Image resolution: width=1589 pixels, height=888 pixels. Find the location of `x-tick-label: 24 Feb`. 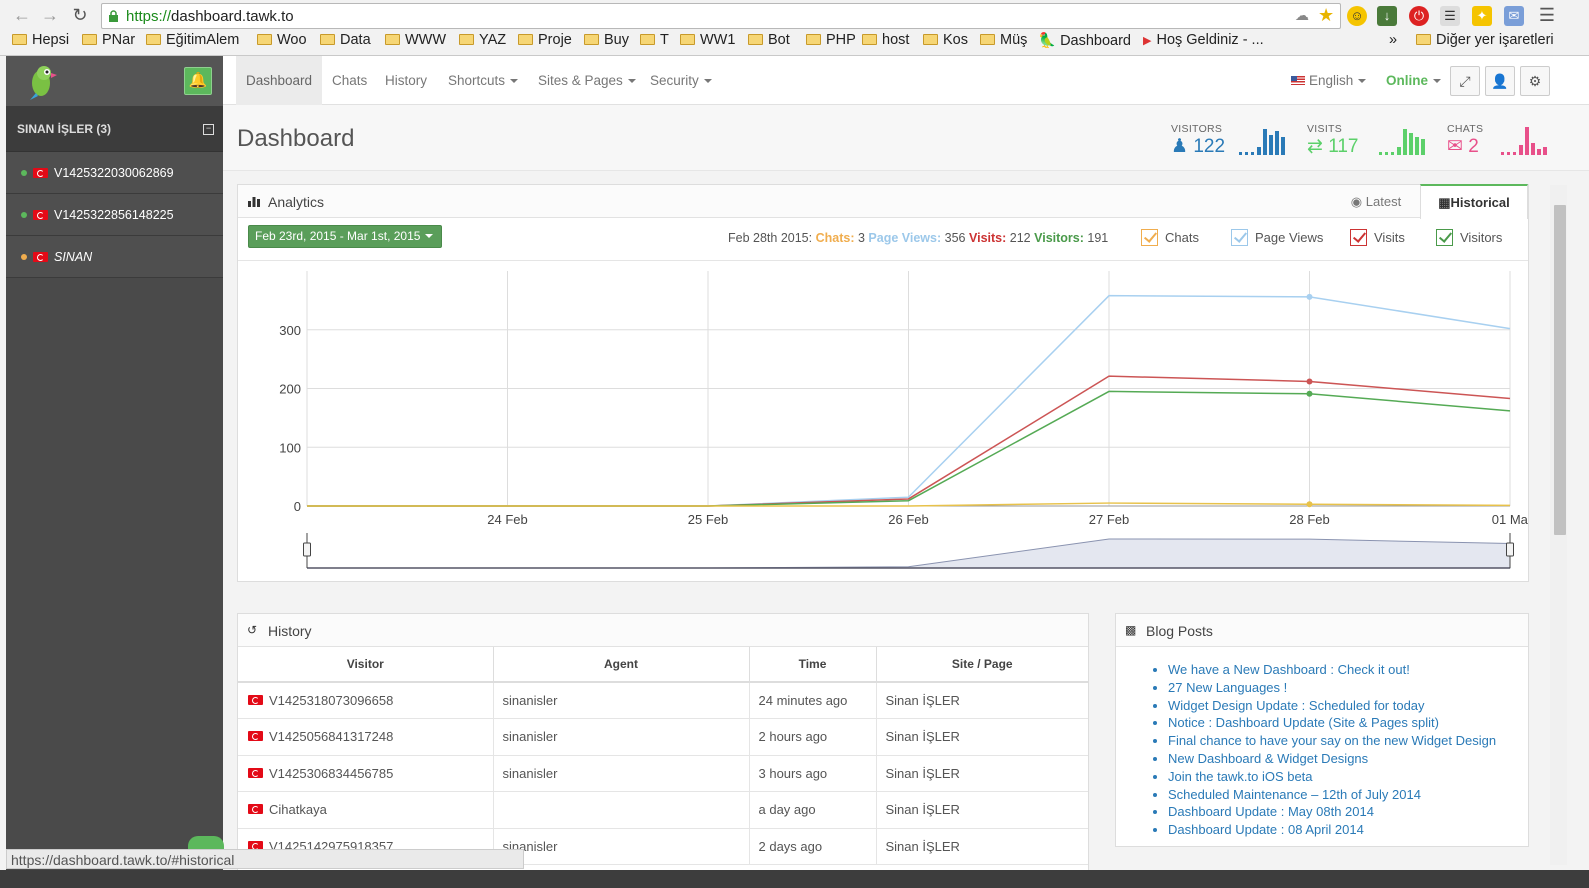

x-tick-label: 24 Feb is located at coordinates (507, 519).